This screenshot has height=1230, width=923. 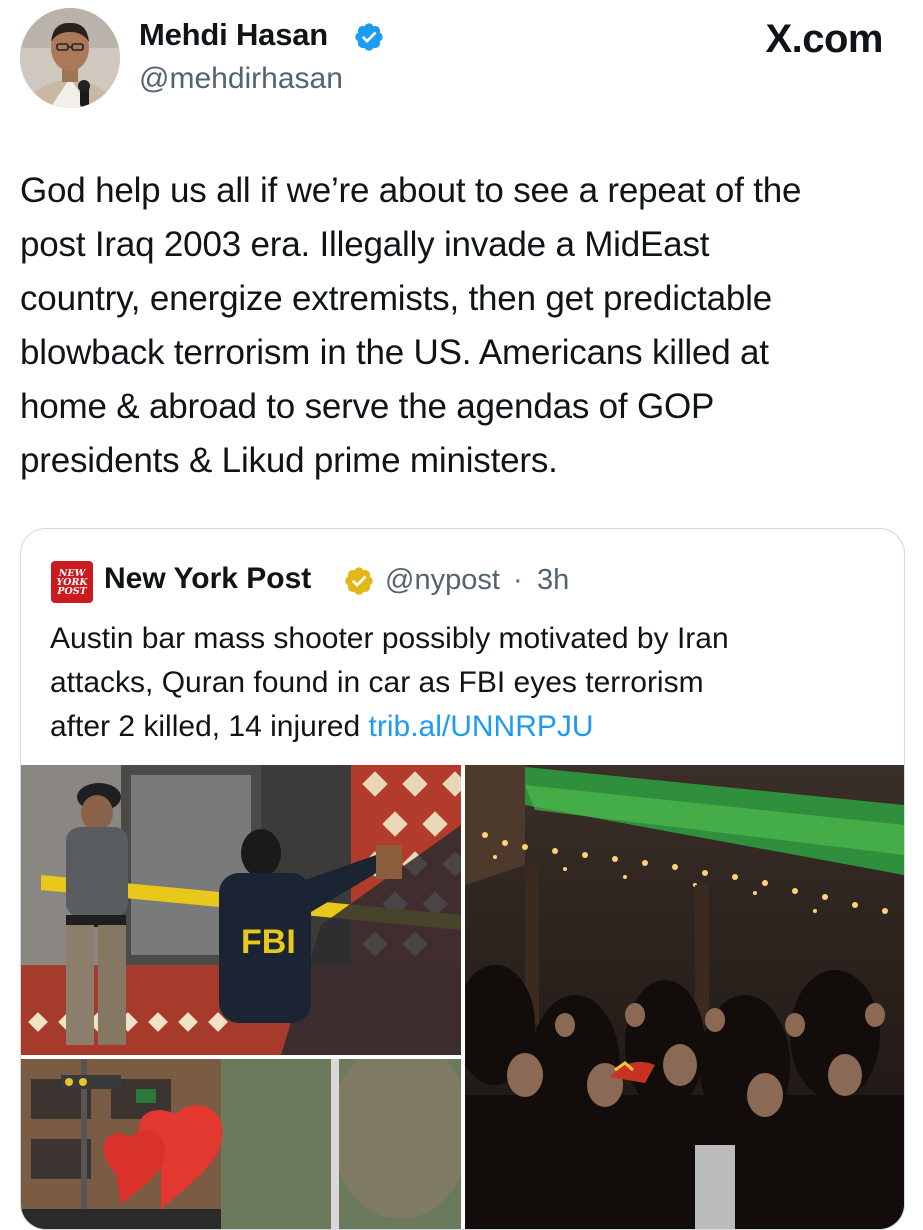 I want to click on nypost-logo: NEW YORK POST, so click(x=72, y=582).